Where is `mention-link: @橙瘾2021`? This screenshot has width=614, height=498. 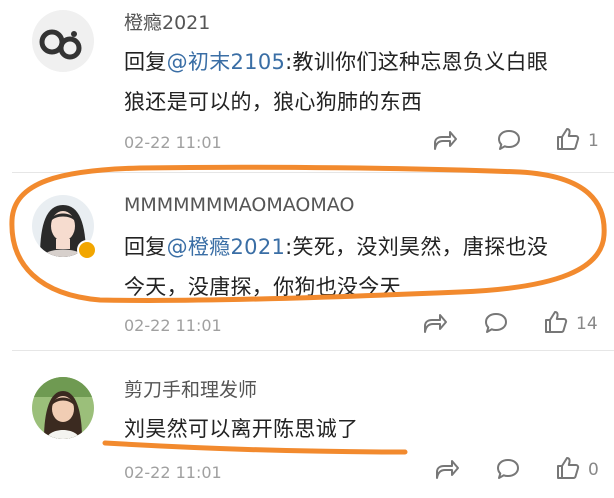
mention-link: @橙瘾2021 is located at coordinates (226, 247).